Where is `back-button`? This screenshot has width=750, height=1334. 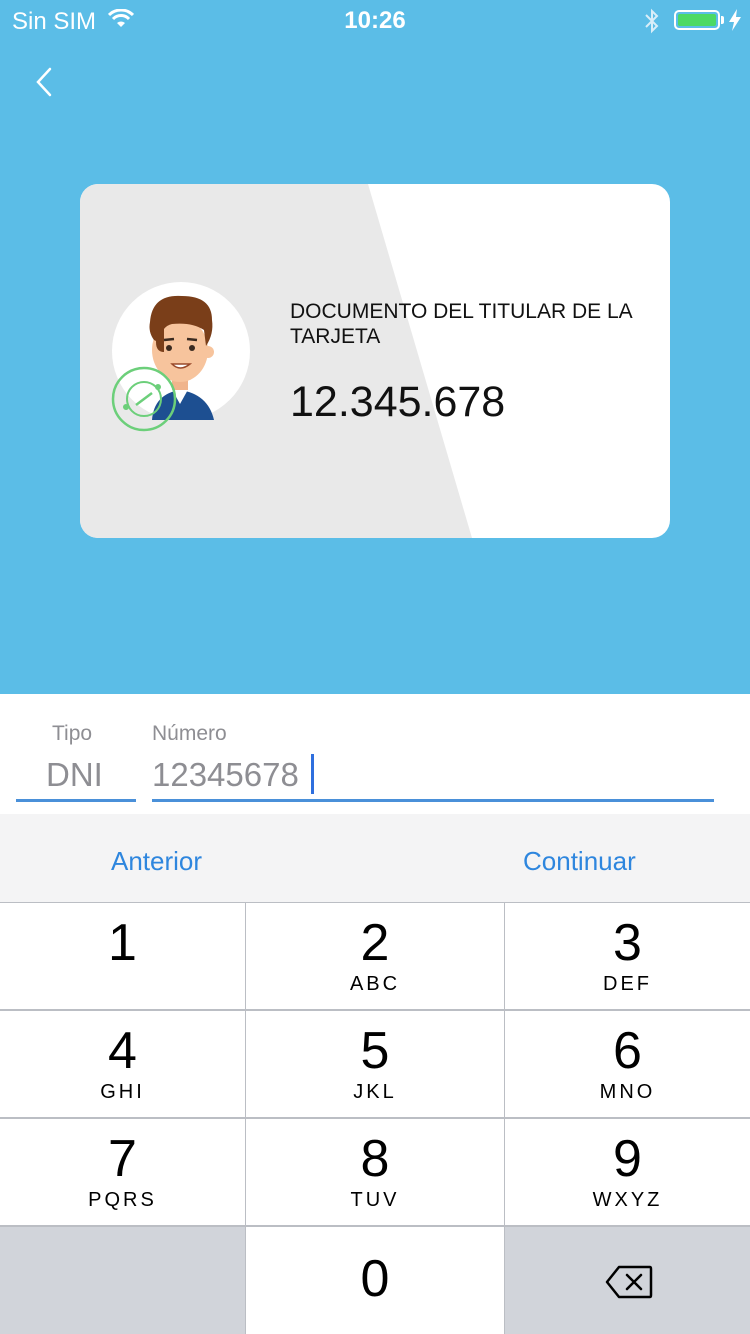 back-button is located at coordinates (48, 82).